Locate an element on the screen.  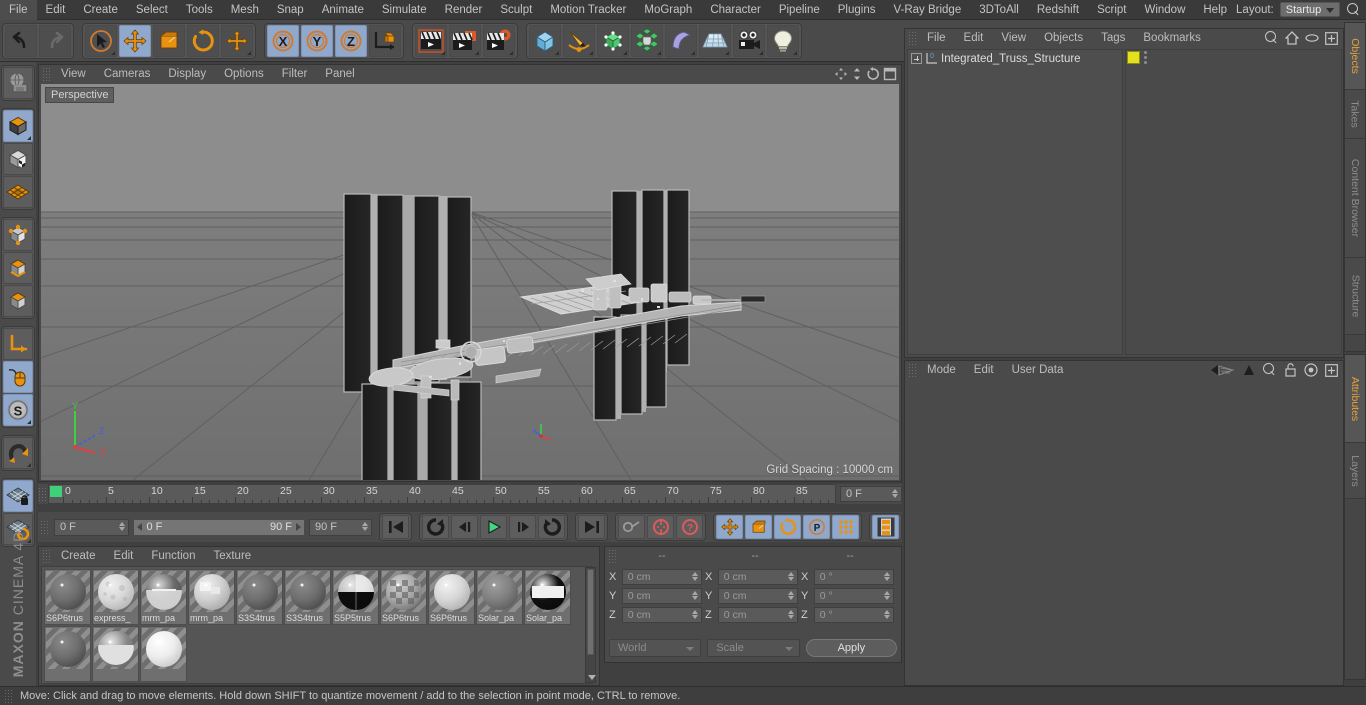
eye-icon is located at coordinates (1312, 38).